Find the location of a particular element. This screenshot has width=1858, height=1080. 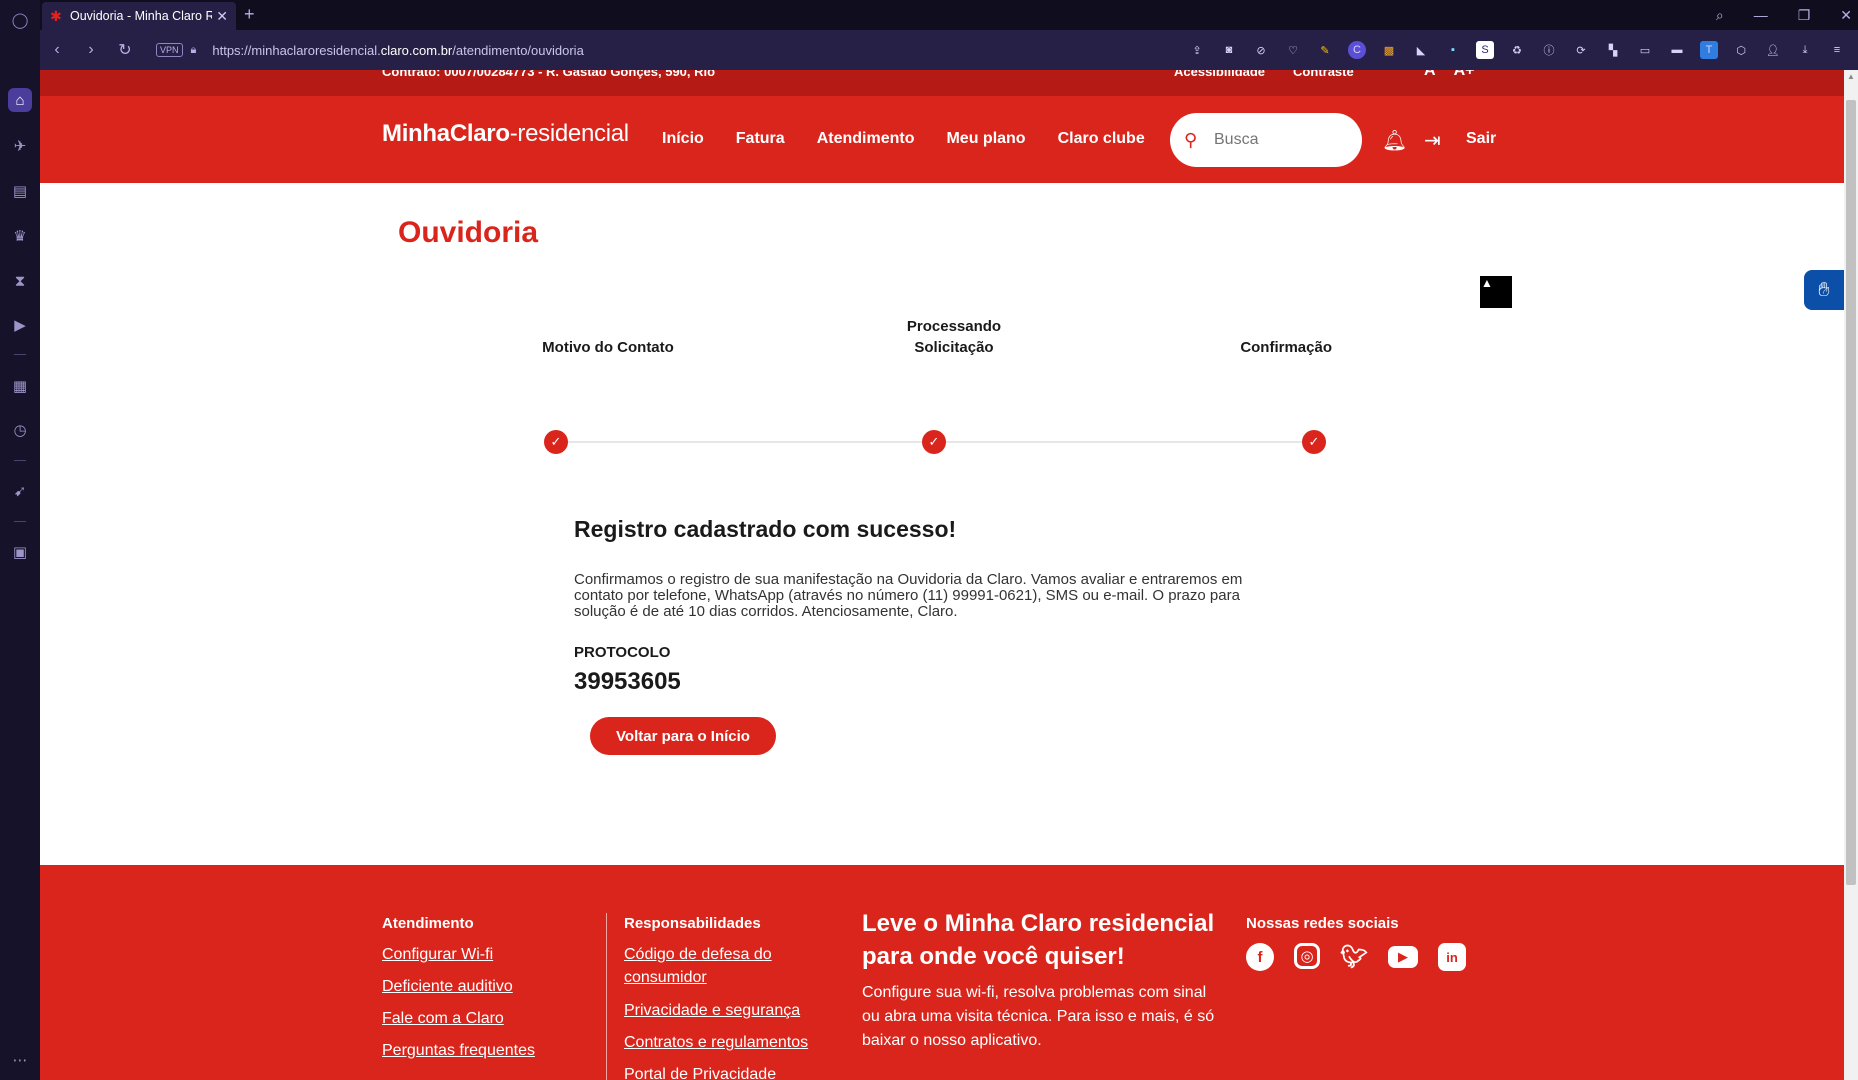

circle-extension-icon: C is located at coordinates (1357, 50).